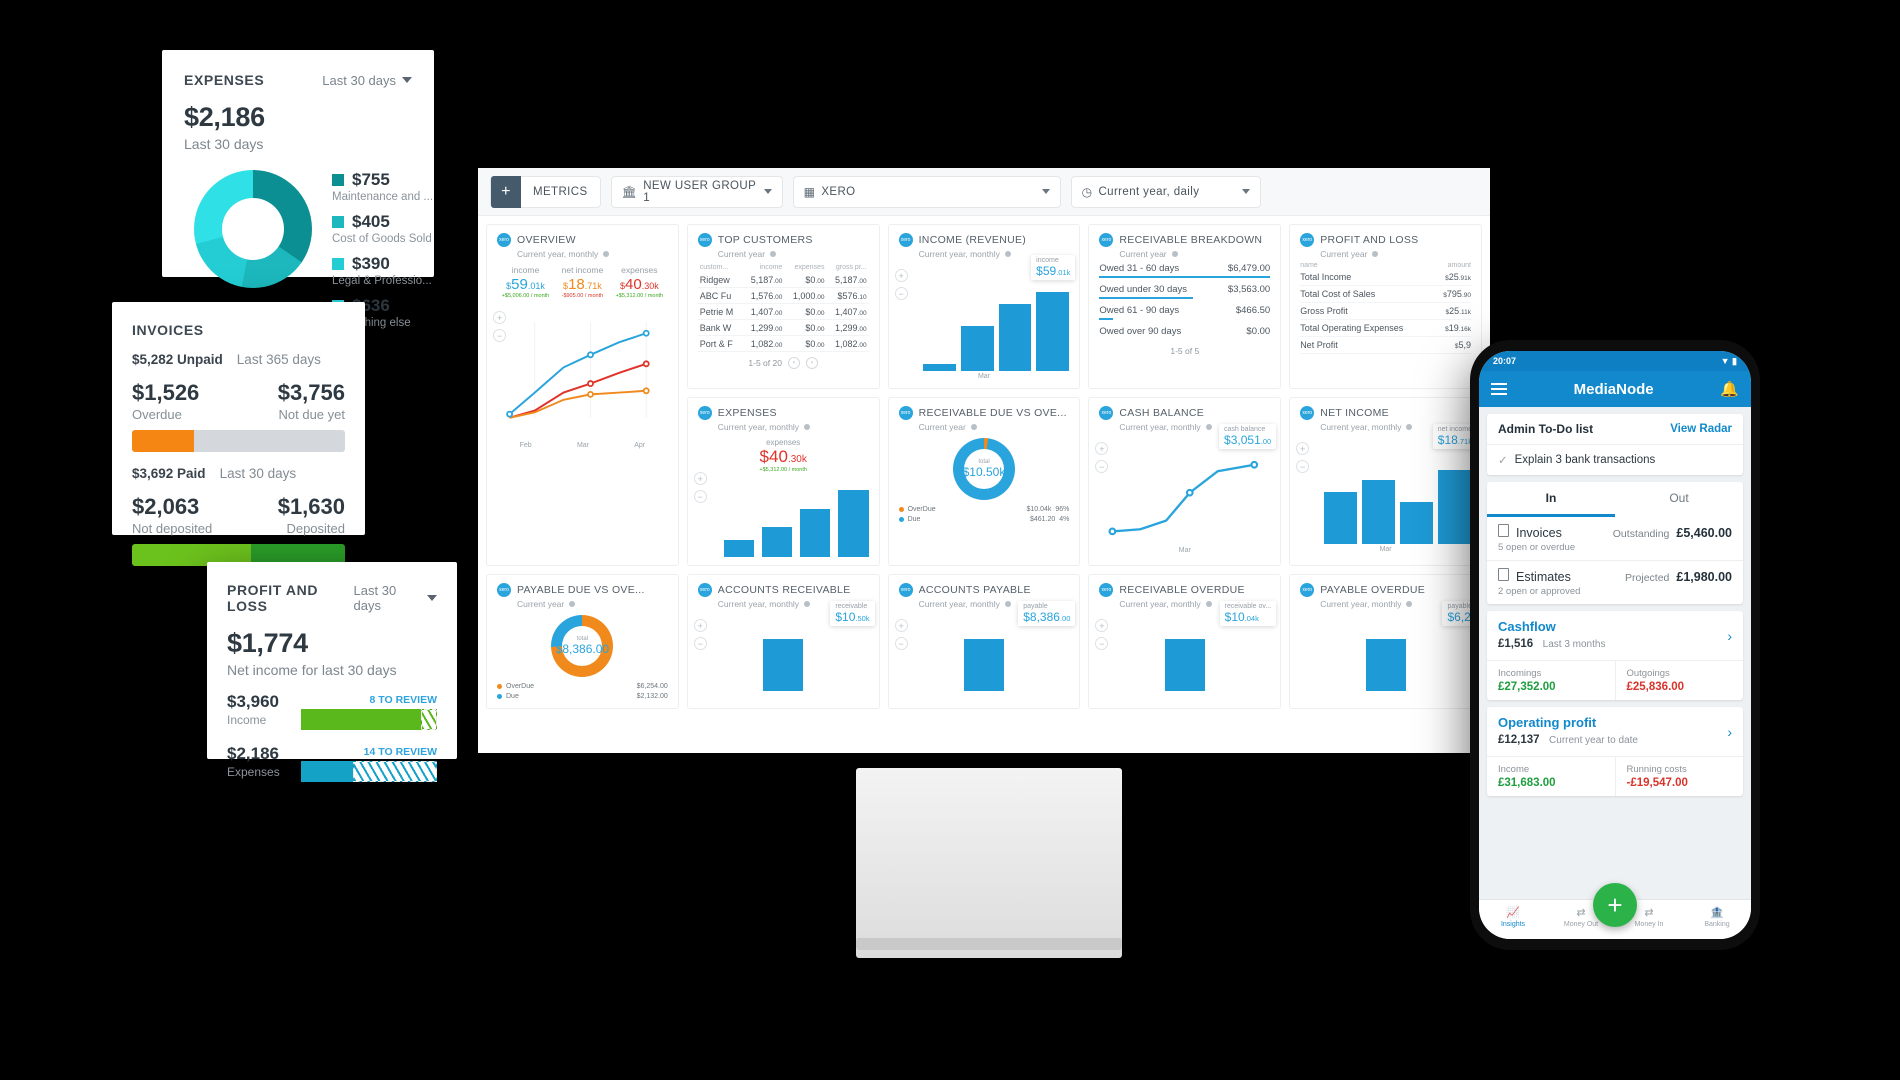 This screenshot has width=1900, height=1080. What do you see at coordinates (1499, 389) in the screenshot?
I see `hamburger-icon` at bounding box center [1499, 389].